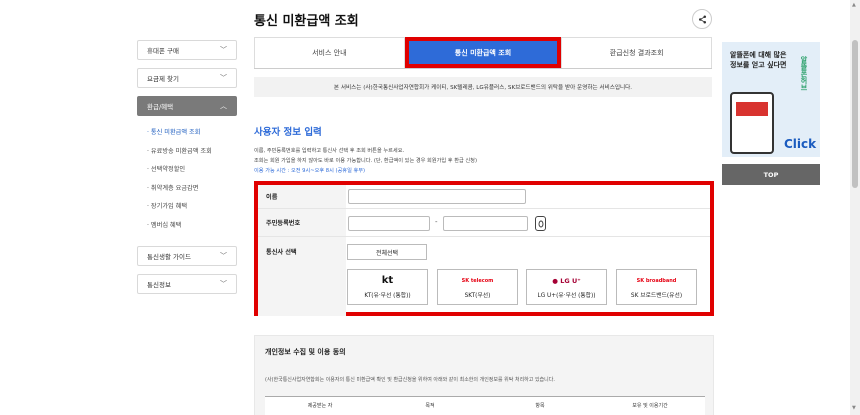 The height and width of the screenshot is (415, 860). Describe the element at coordinates (477, 287) in the screenshot. I see `carrier-skt-button: SK telecom SKT(무선)` at that location.